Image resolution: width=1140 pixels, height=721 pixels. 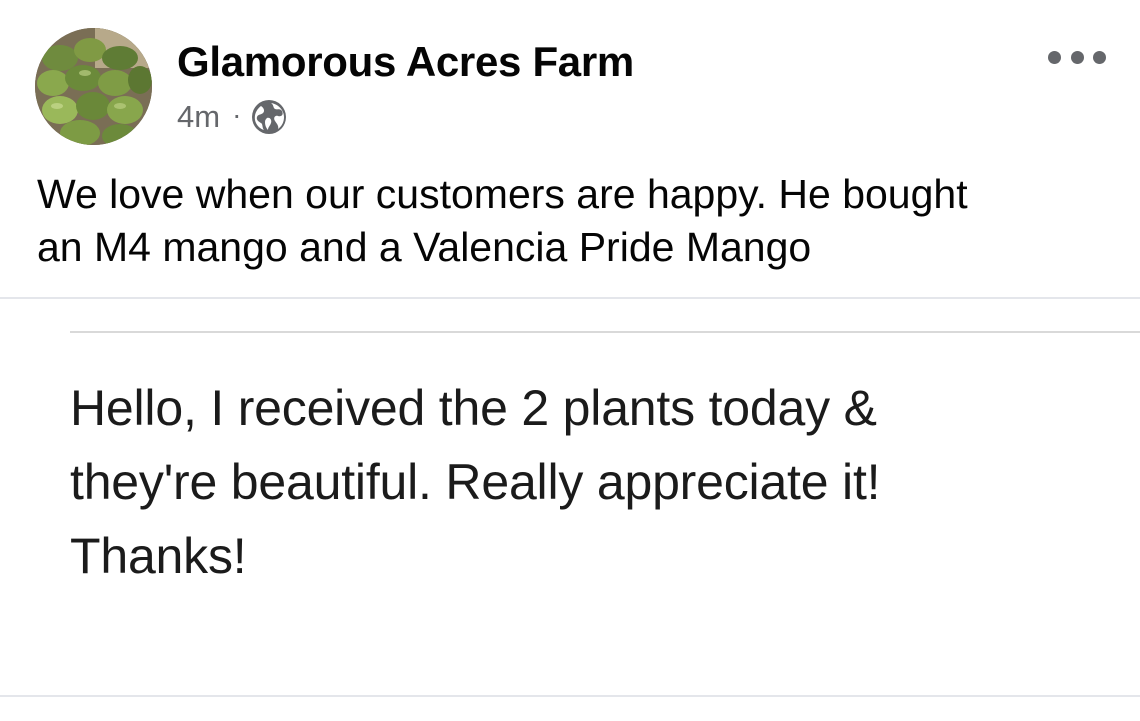 What do you see at coordinates (473, 408) in the screenshot?
I see `message-line: Hello, I received the 2 plants today &` at bounding box center [473, 408].